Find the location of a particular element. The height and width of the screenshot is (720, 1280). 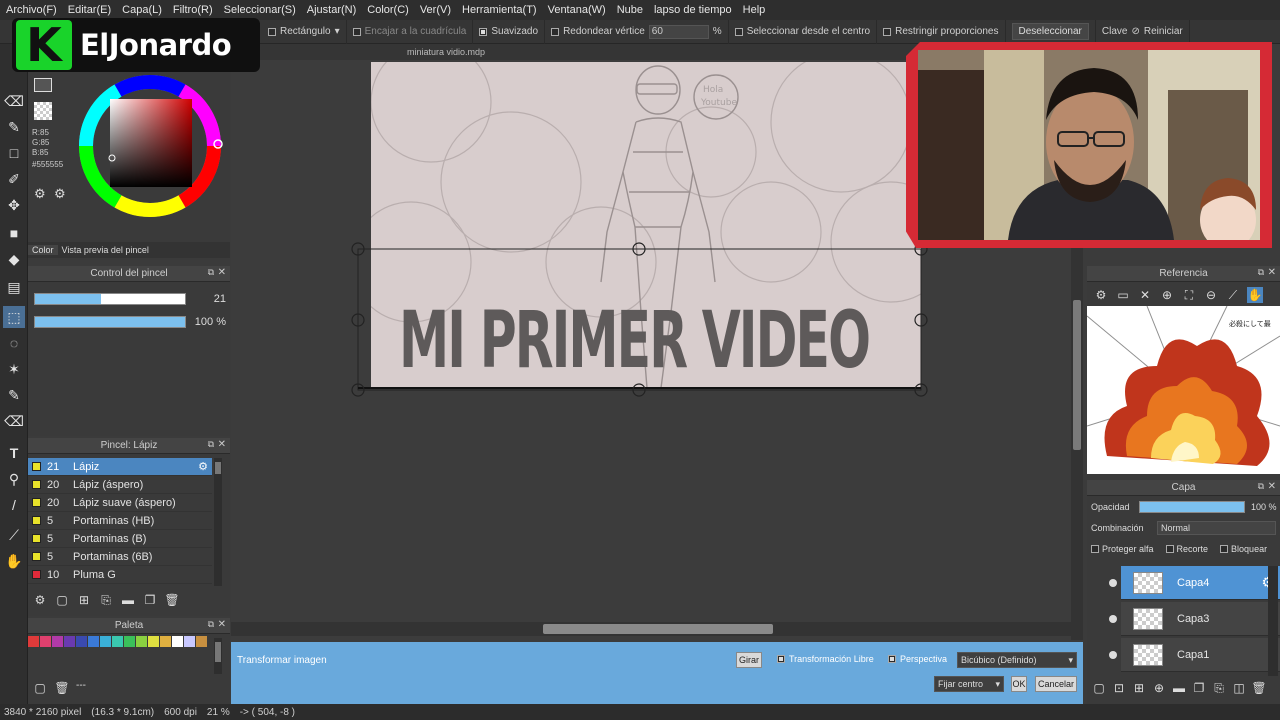

menu-help: Help is located at coordinates (754, 10).